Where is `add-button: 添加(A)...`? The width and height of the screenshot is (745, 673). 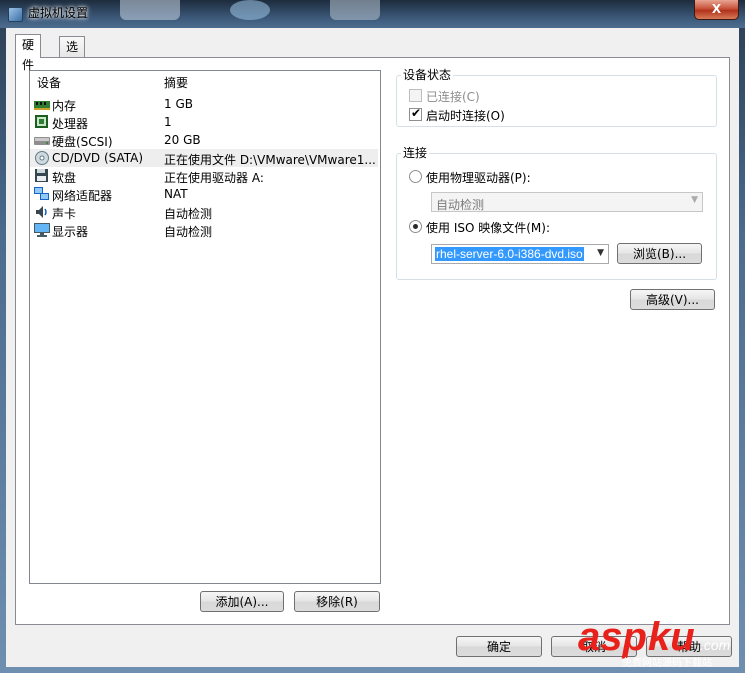 add-button: 添加(A)... is located at coordinates (242, 601).